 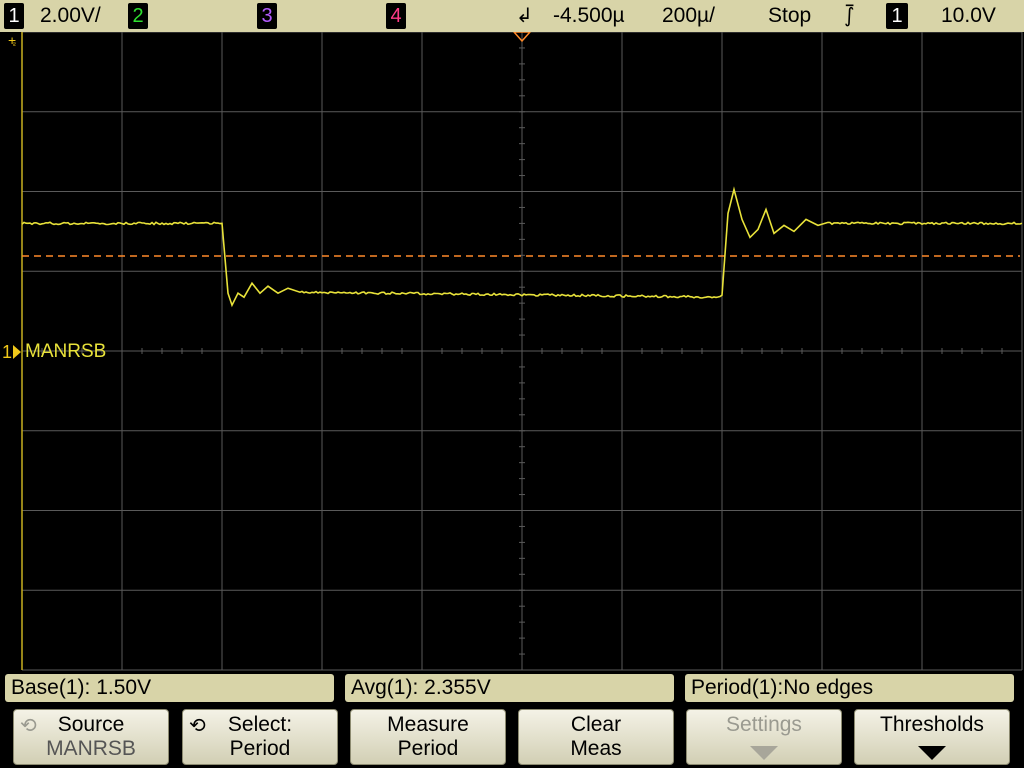 I want to click on measurement-period: Period(1):No edges, so click(x=849, y=688).